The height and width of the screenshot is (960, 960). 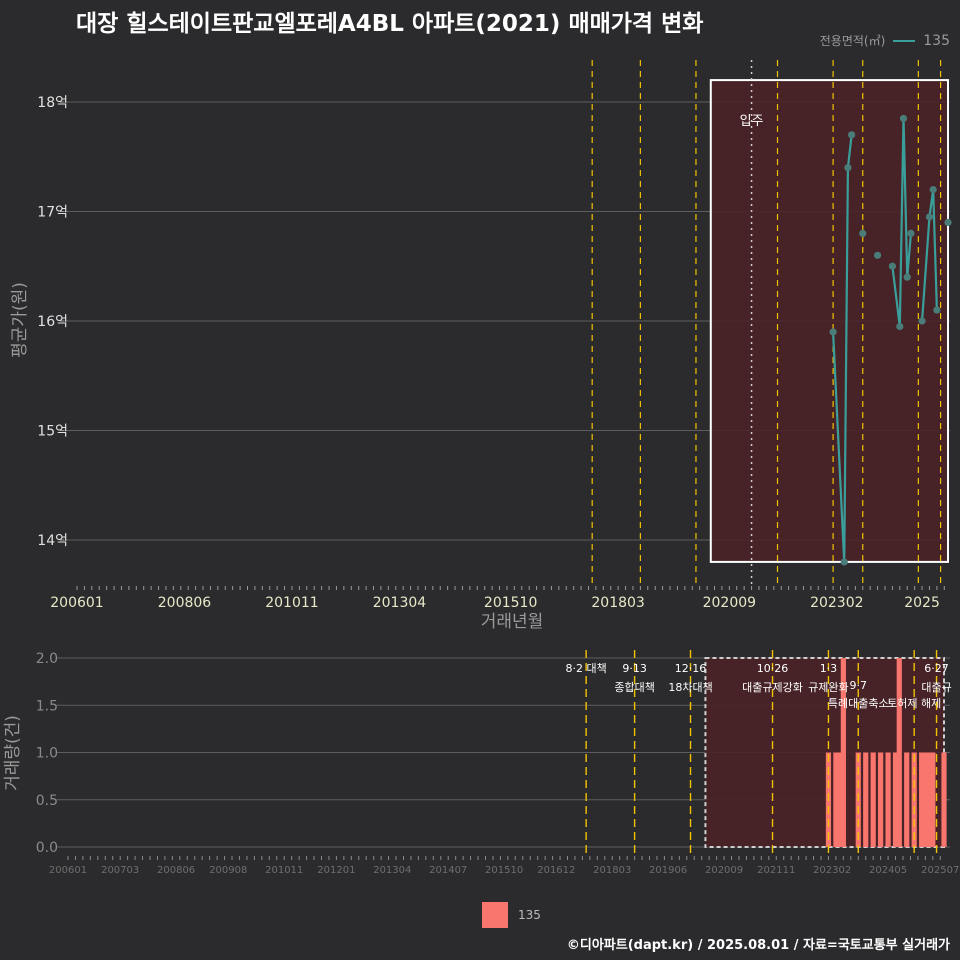 I want to click on x-axis-title: 거래년월, so click(x=512, y=622).